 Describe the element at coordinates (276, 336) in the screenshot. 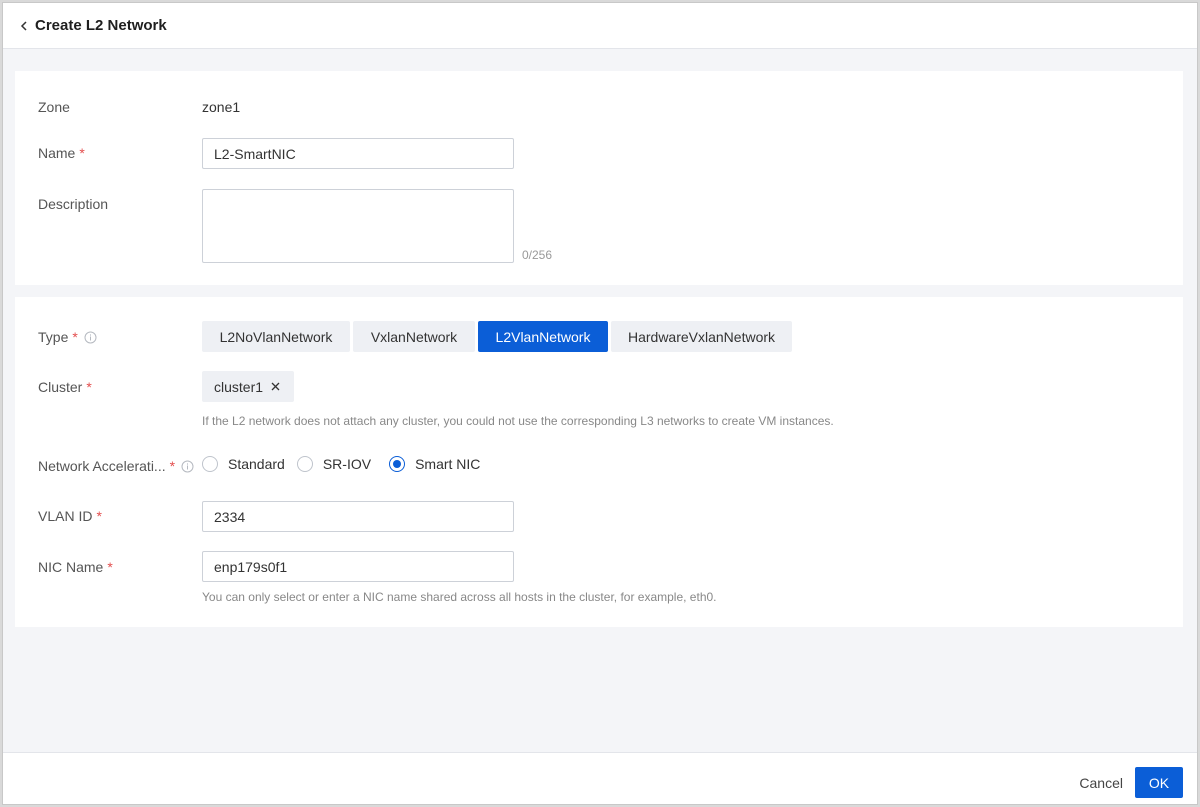

I see `type-option-l2novlannetwork: L2NoVlanNetwork` at that location.